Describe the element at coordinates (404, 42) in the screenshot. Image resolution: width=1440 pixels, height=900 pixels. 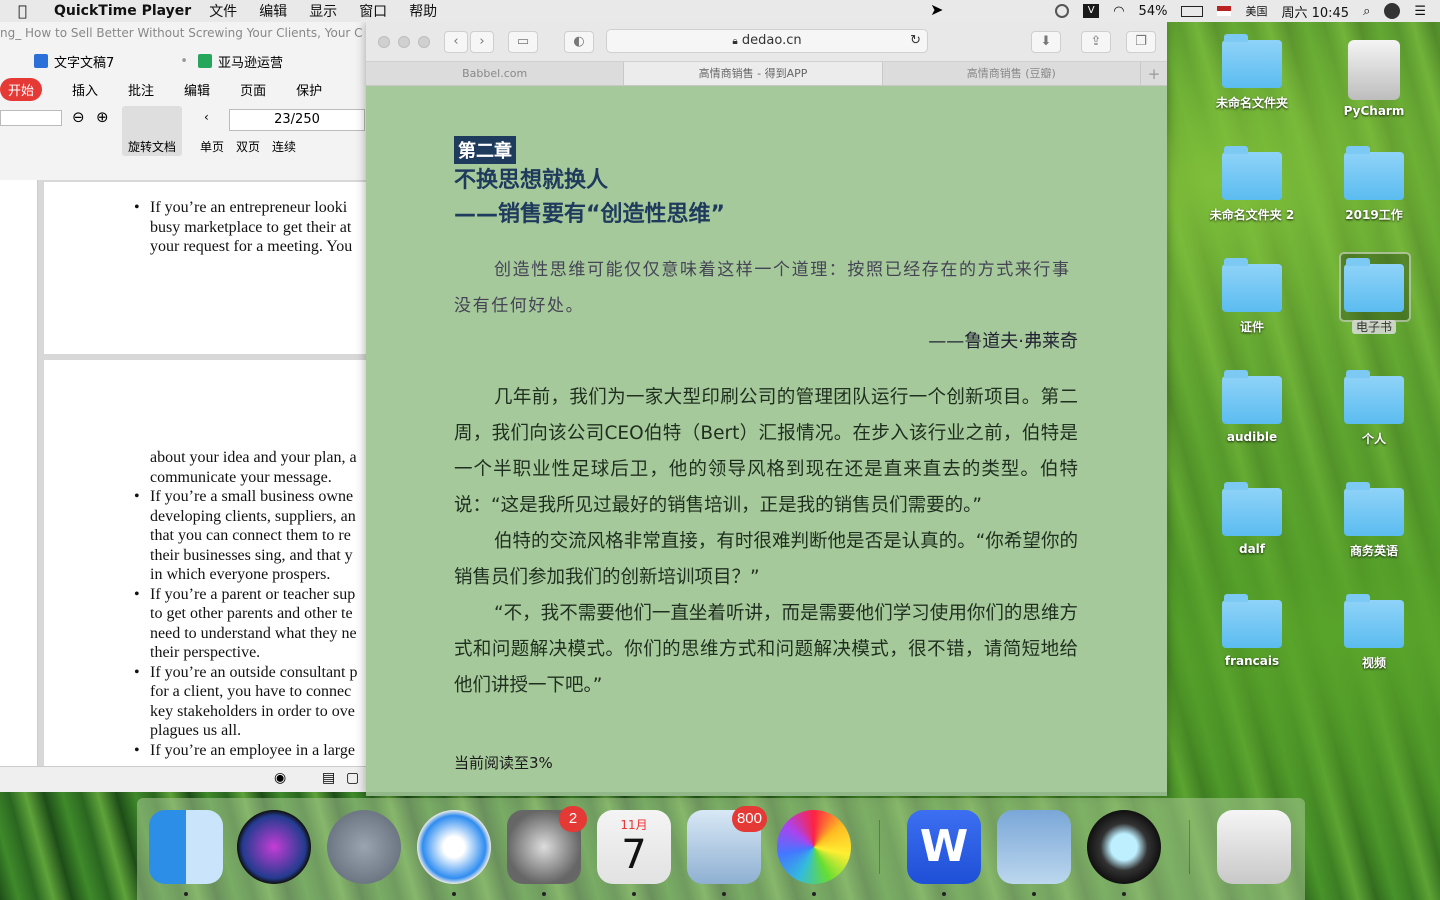
I see `minimize-window-button` at that location.